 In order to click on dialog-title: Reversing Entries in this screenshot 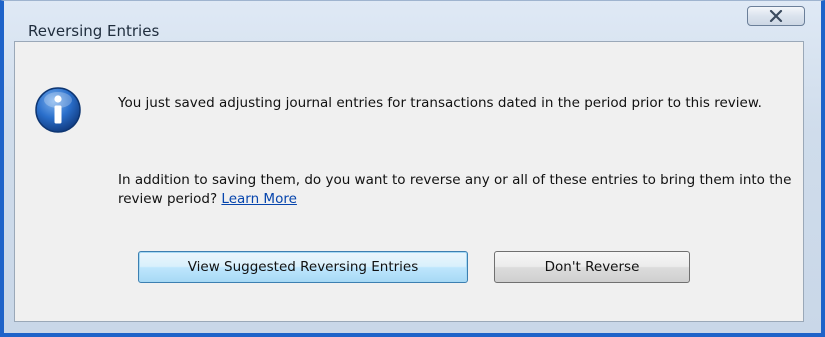, I will do `click(94, 31)`.